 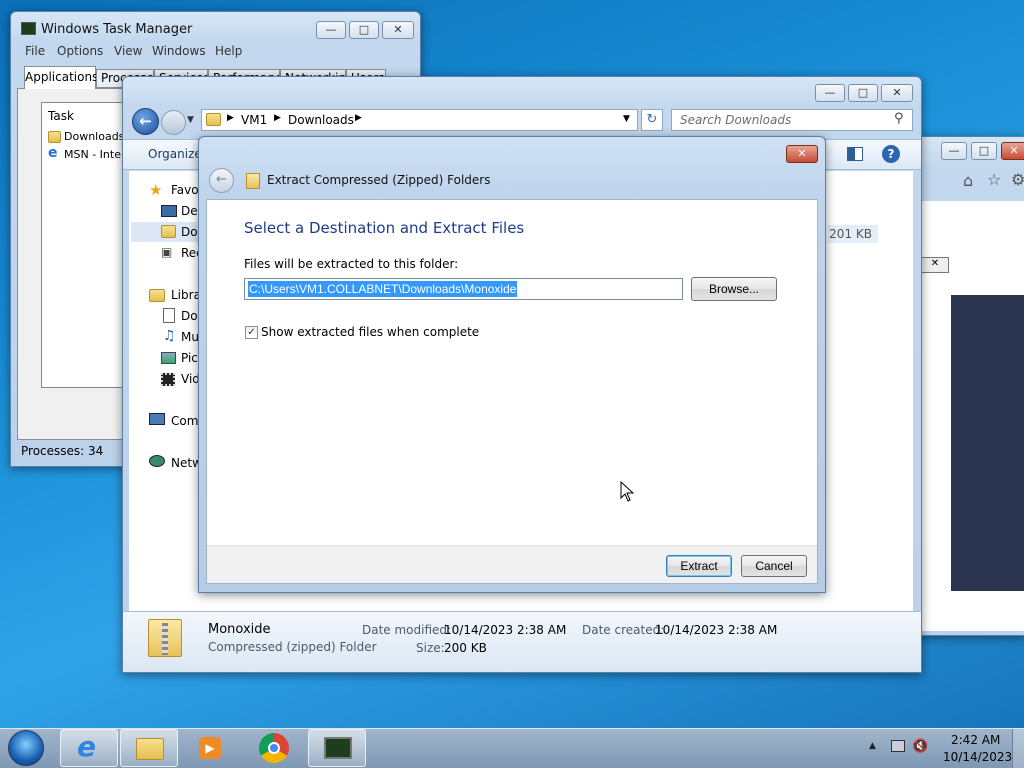 I want to click on extract-button: Extract, so click(x=699, y=566).